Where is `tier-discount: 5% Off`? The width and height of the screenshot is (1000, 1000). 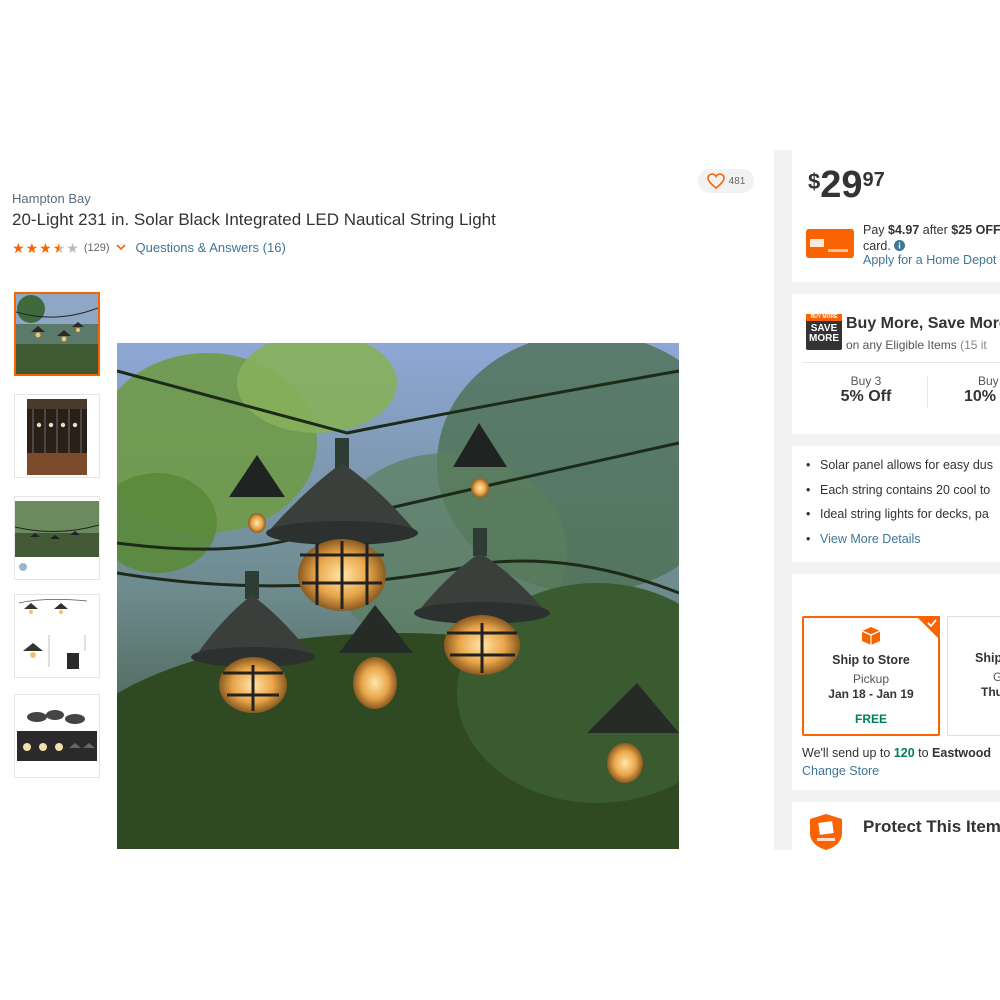
tier-discount: 5% Off is located at coordinates (866, 396).